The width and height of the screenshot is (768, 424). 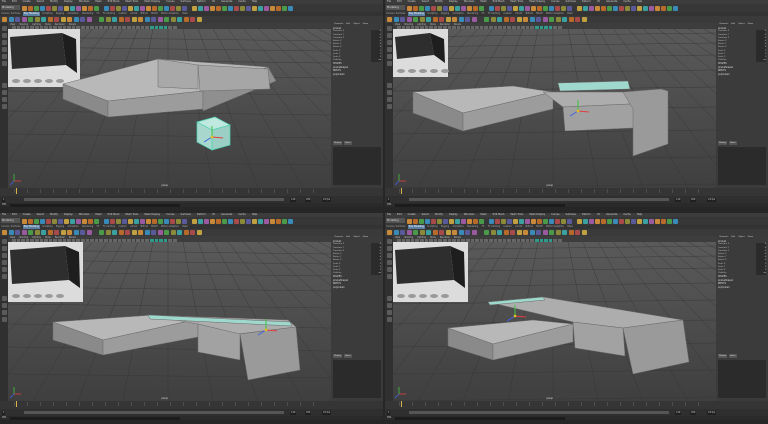 What do you see at coordinates (389, 412) in the screenshot?
I see `start-frame-field: 1` at bounding box center [389, 412].